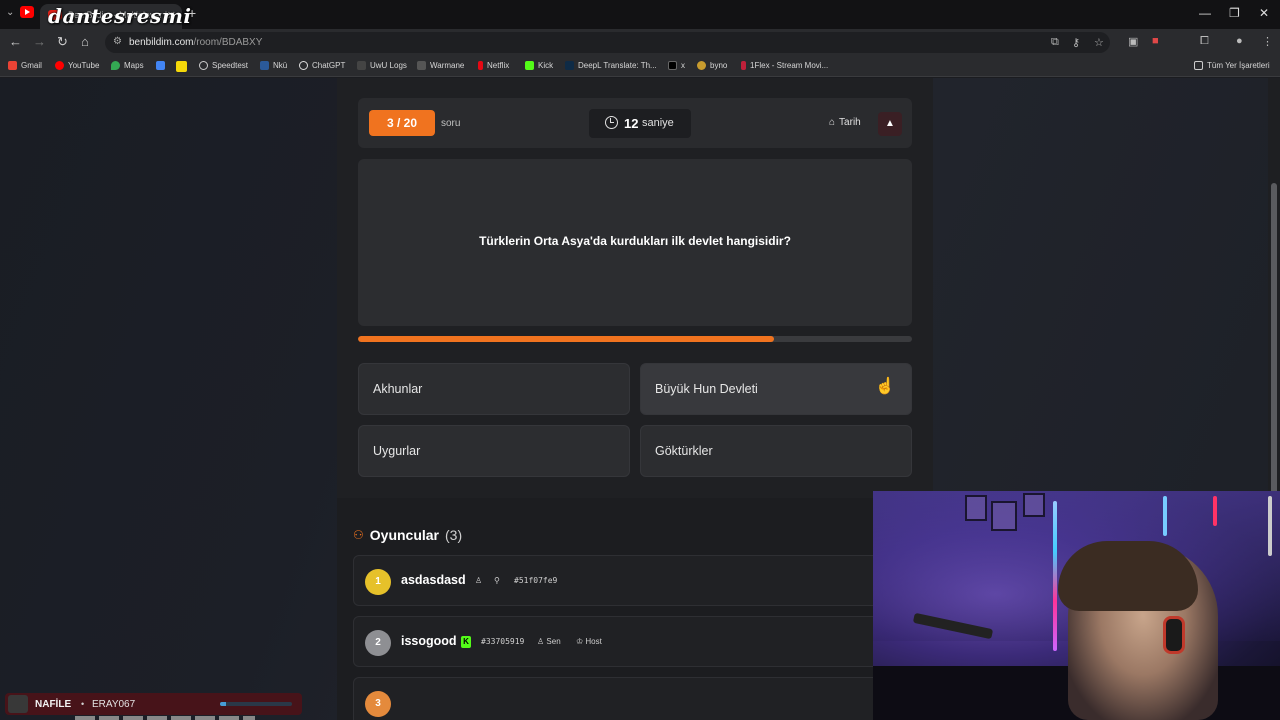  What do you see at coordinates (322, 65) in the screenshot?
I see `bookmark-chatgpt: ChatGPT` at bounding box center [322, 65].